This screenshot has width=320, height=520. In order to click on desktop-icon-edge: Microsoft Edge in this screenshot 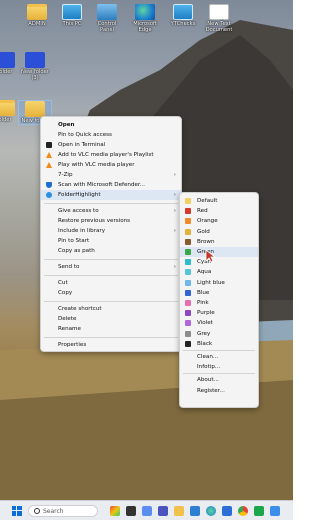, I will do `click(145, 18)`.